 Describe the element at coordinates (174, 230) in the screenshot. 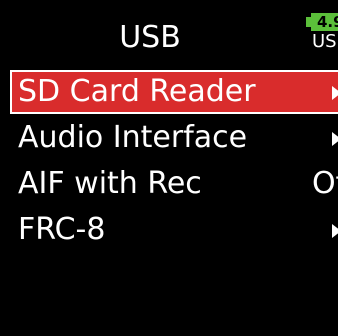

I see `menu-item-frc-8: FRC-8` at that location.